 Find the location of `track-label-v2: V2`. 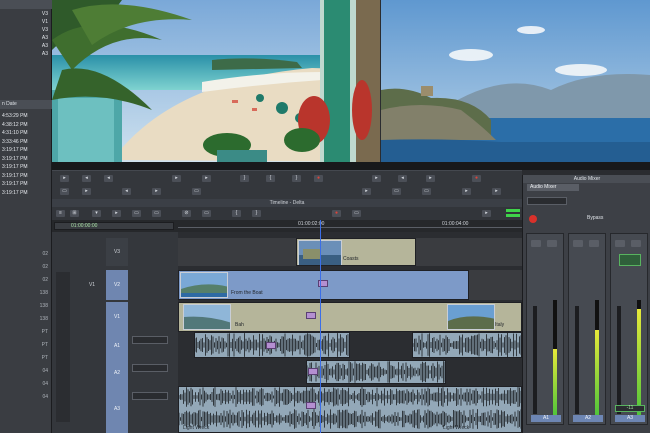

track-label-v2: V2 is located at coordinates (117, 285).